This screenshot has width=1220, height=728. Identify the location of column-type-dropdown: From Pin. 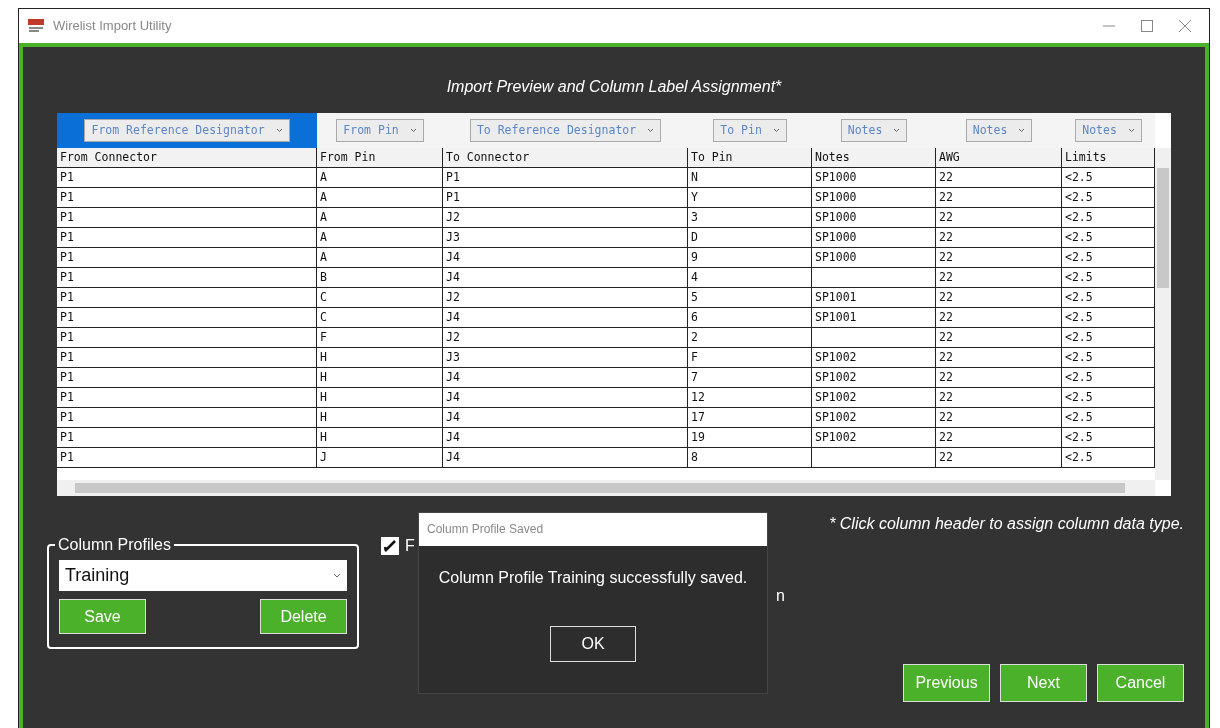
(380, 130).